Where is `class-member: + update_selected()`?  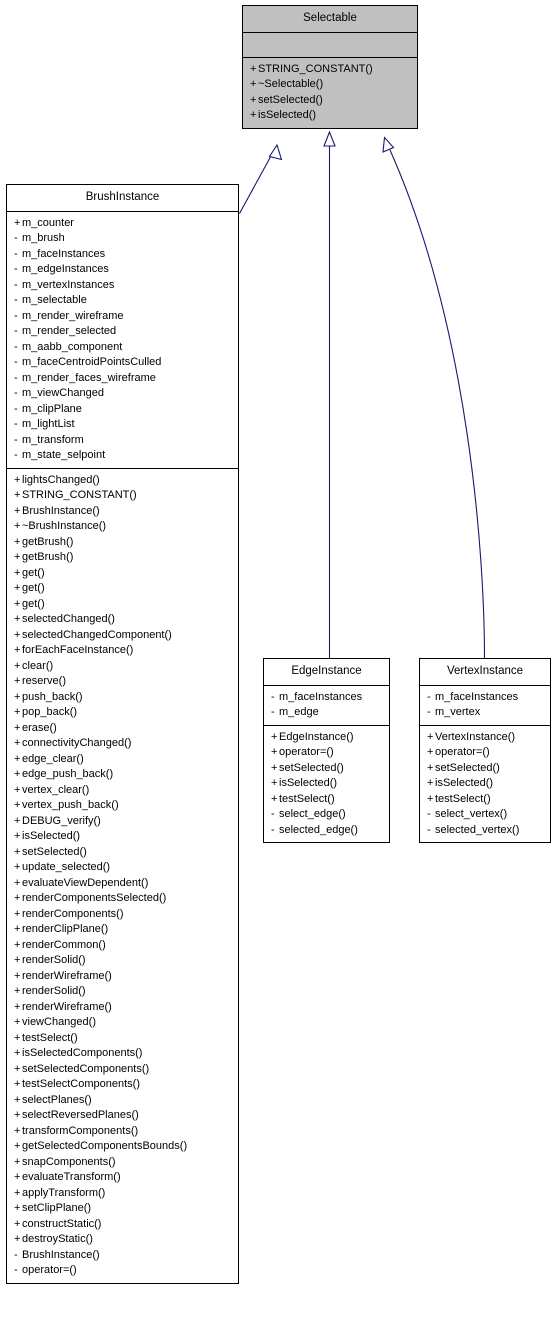
class-member: + update_selected() is located at coordinates (123, 868).